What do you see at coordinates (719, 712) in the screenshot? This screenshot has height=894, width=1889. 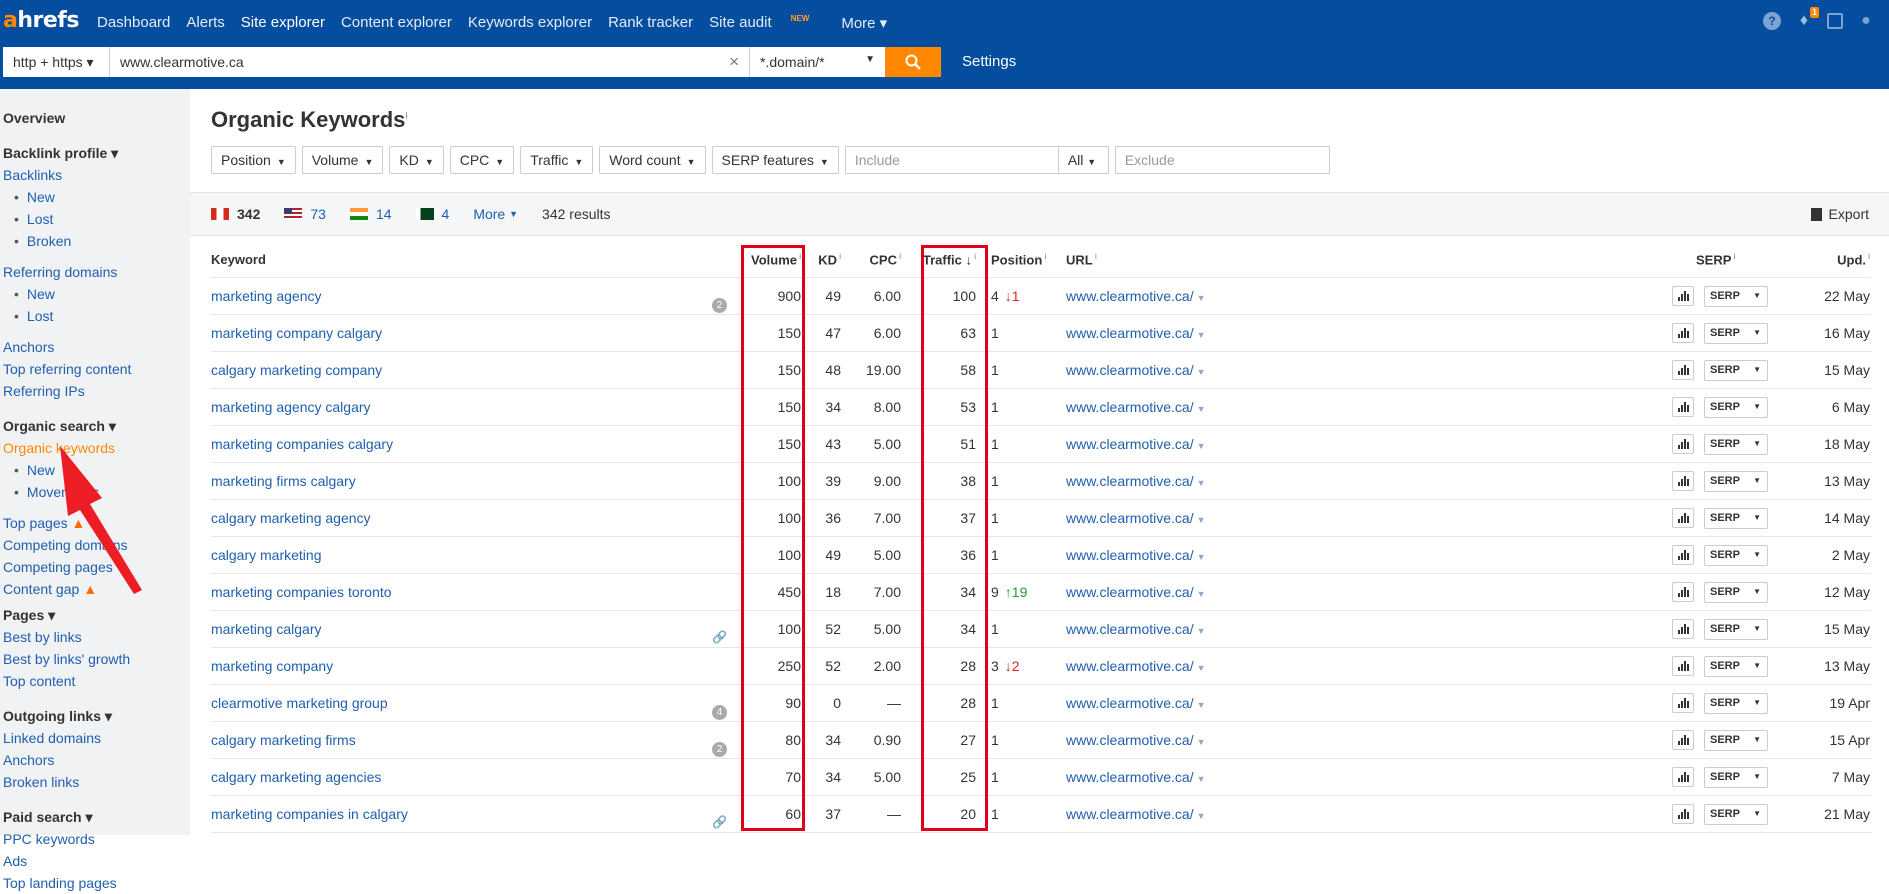 I see `serp-count-icon: 4` at bounding box center [719, 712].